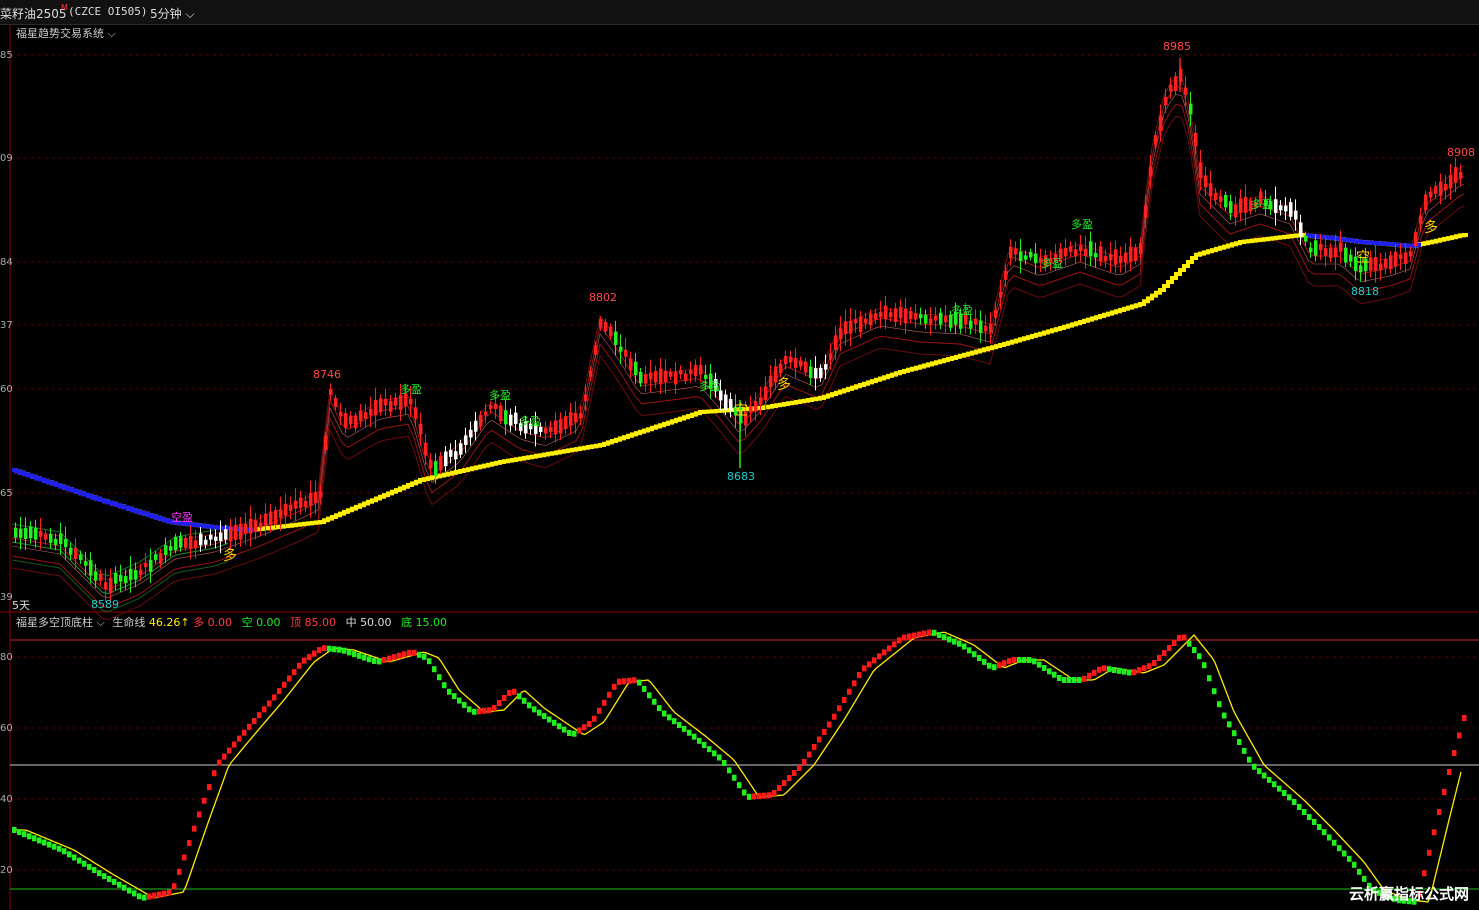 The width and height of the screenshot is (1479, 910). Describe the element at coordinates (6, 55) in the screenshot. I see `main-axis-label: 85` at that location.